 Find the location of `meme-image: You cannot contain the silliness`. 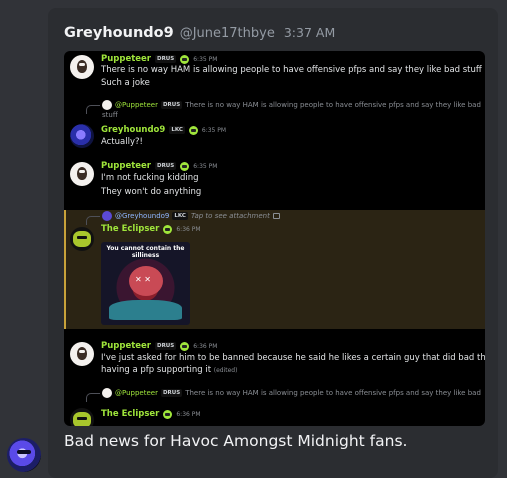

meme-image: You cannot contain the silliness is located at coordinates (145, 283).